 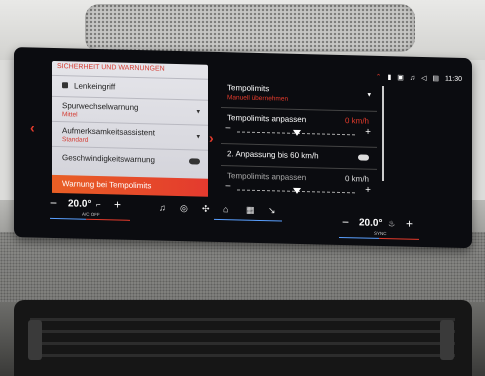 I want to click on menu-item-label: Warnung bei Tempolimits, so click(x=107, y=185).